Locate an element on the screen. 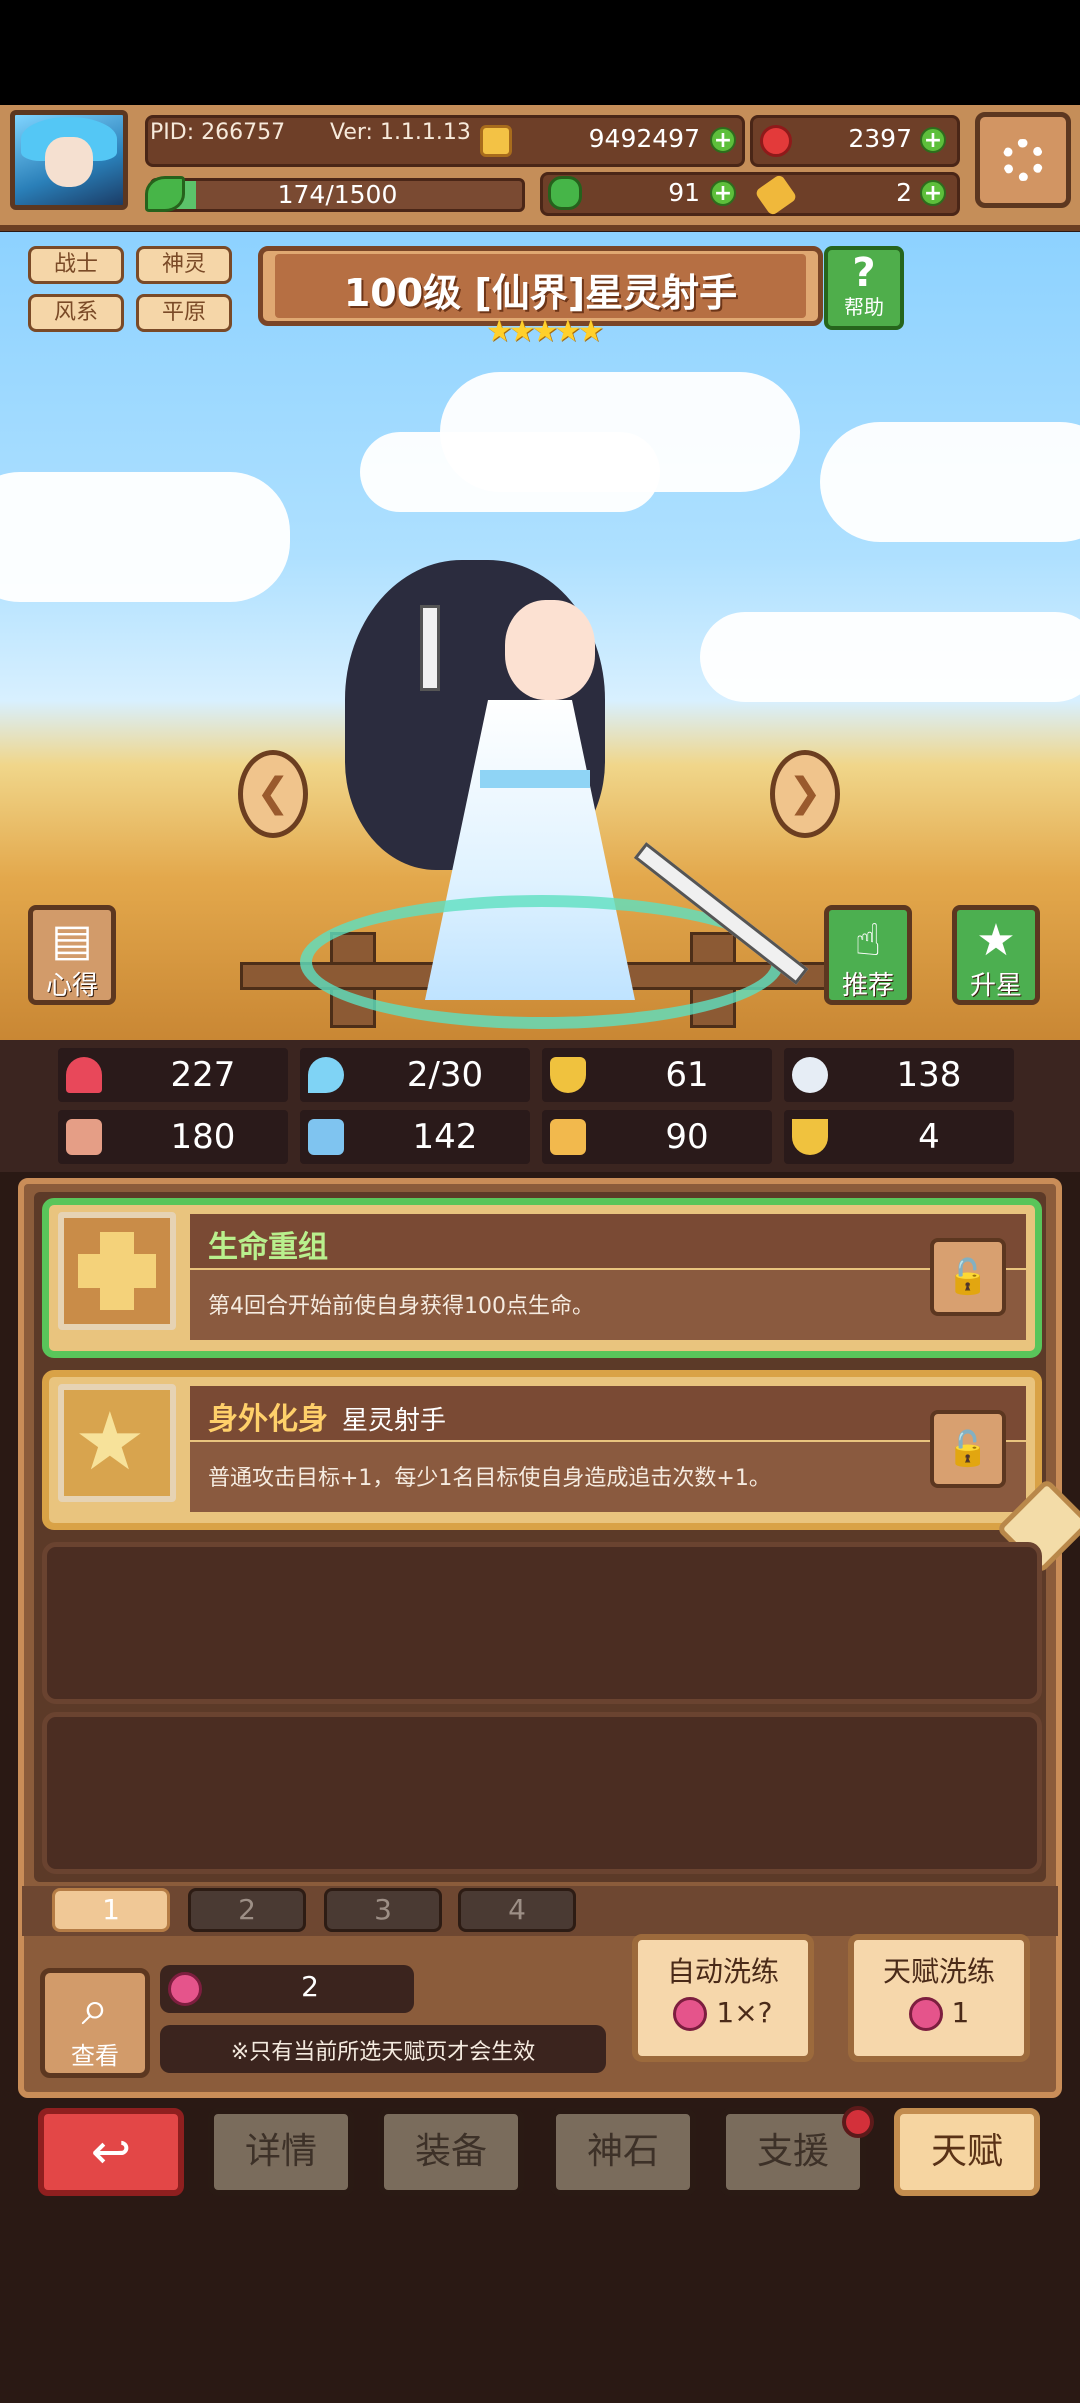 Image resolution: width=1080 pixels, height=2403 pixels. fist-icon is located at coordinates (84, 1137).